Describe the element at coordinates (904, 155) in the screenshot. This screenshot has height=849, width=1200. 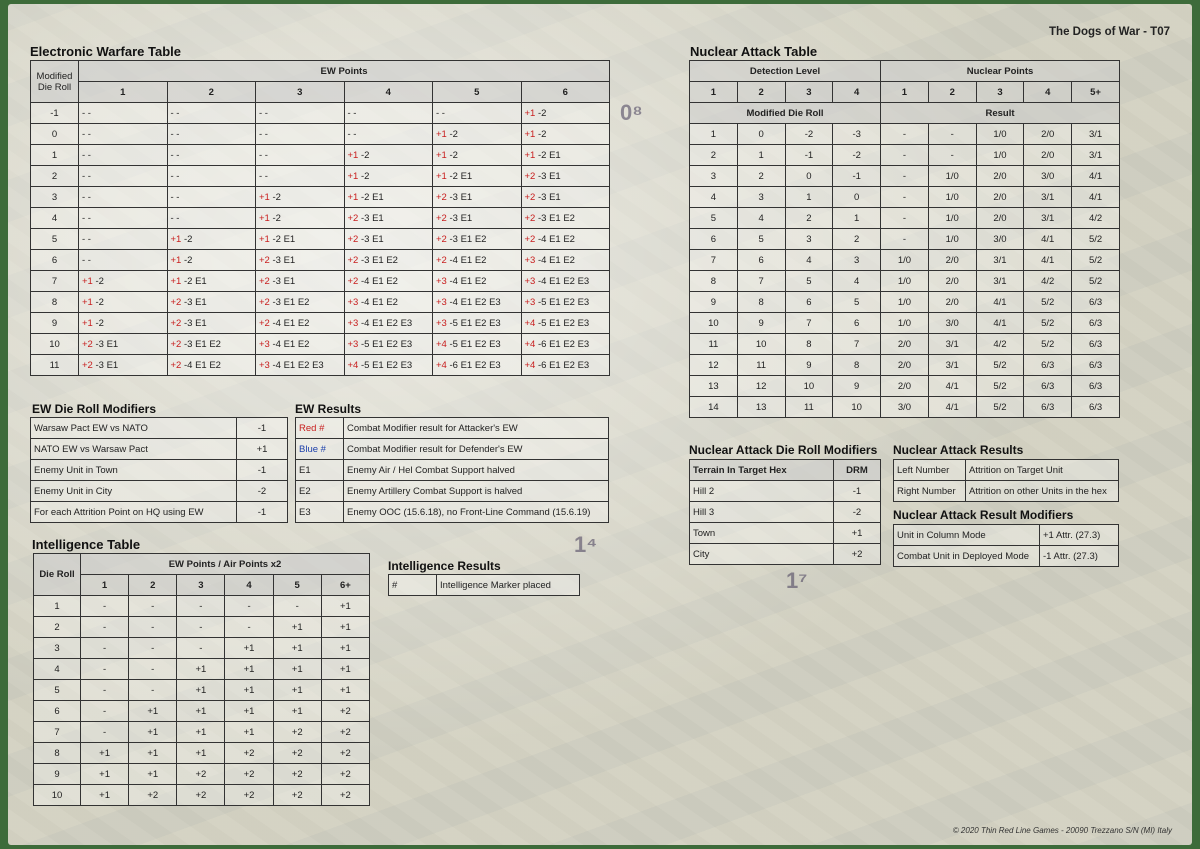
I see `nuke-table-row: 2 1 -1 -2- -1/0 2/0 3/1` at that location.